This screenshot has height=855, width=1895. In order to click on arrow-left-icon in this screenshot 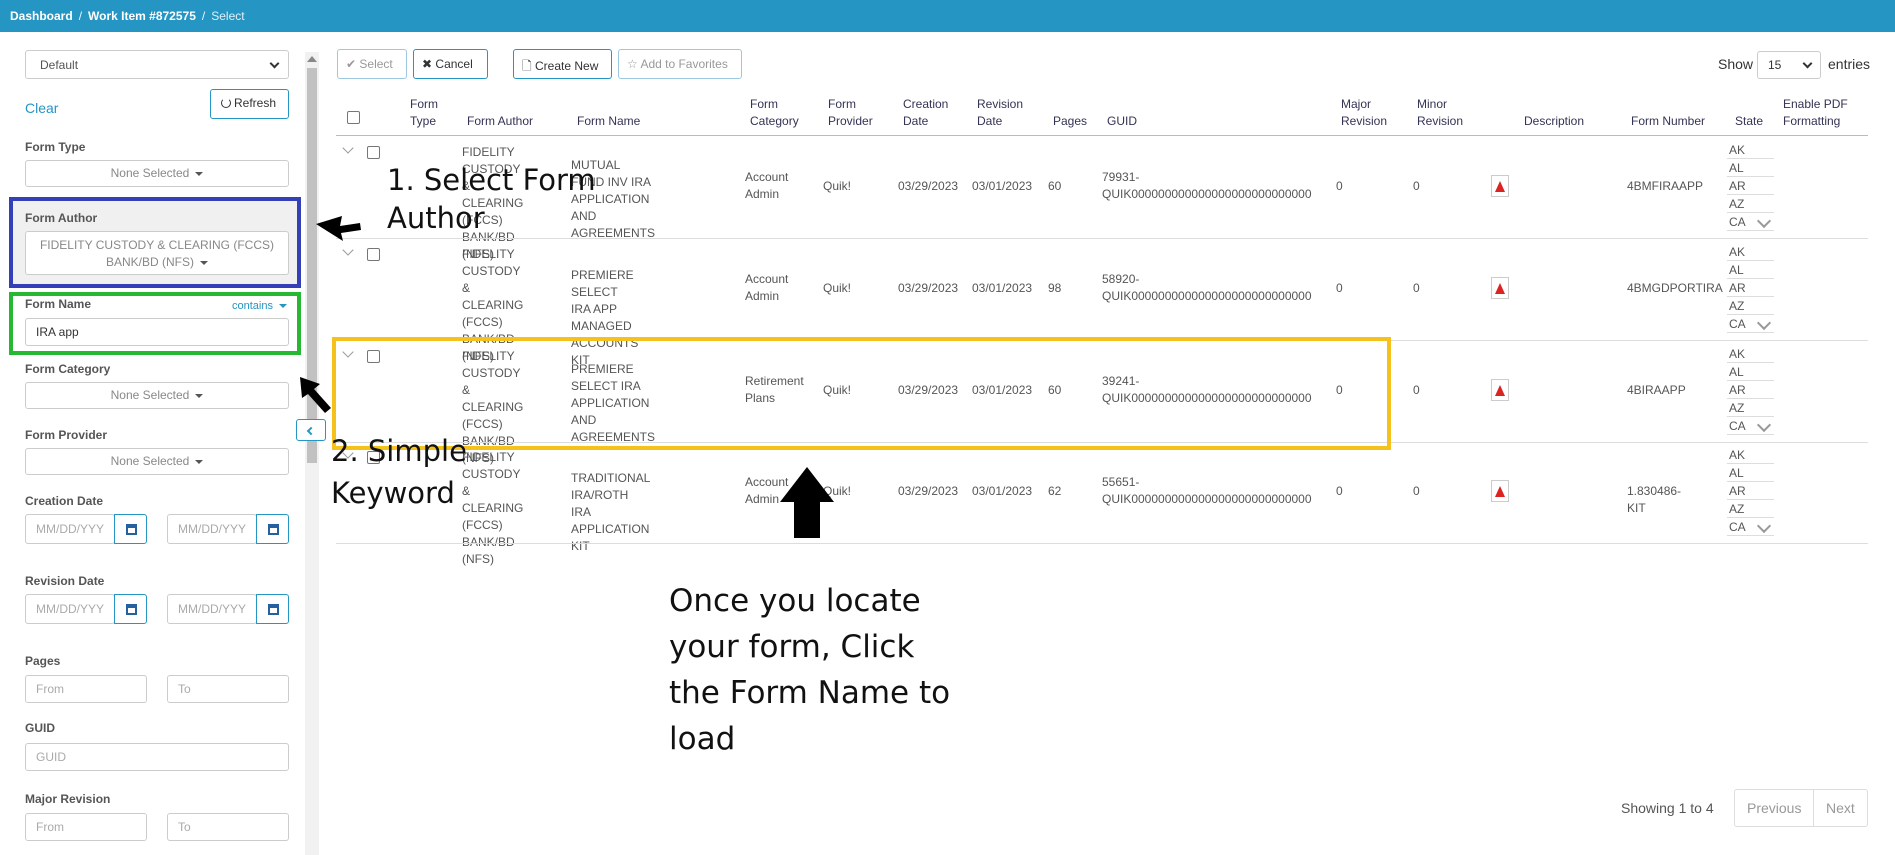, I will do `click(338, 228)`.